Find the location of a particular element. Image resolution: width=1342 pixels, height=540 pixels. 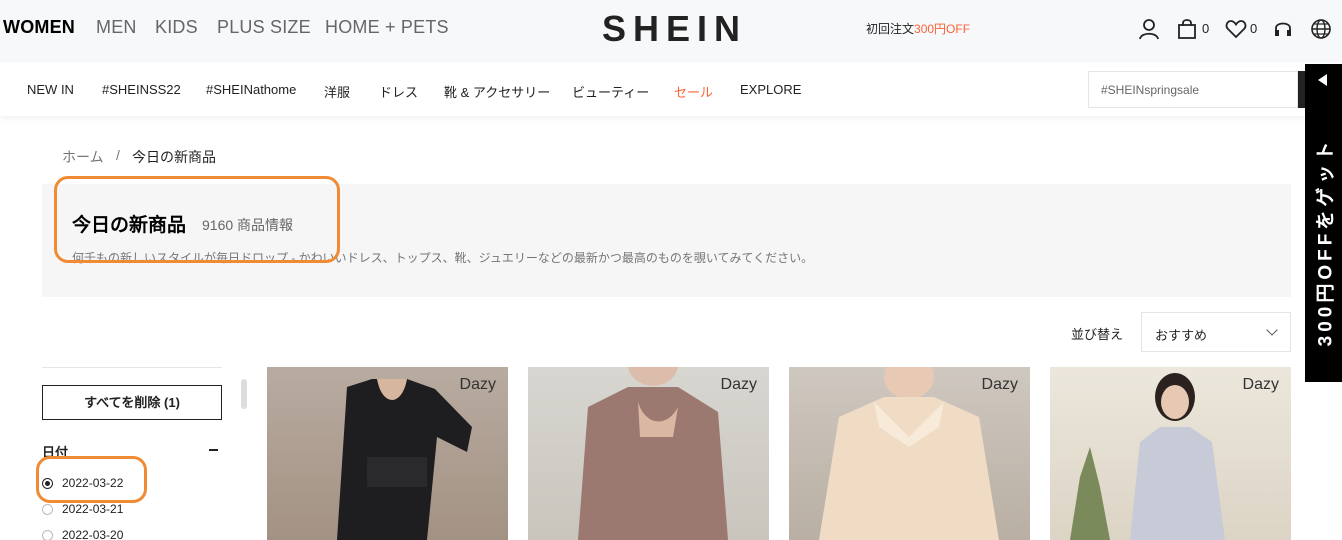

headset-icon is located at coordinates (1283, 29).